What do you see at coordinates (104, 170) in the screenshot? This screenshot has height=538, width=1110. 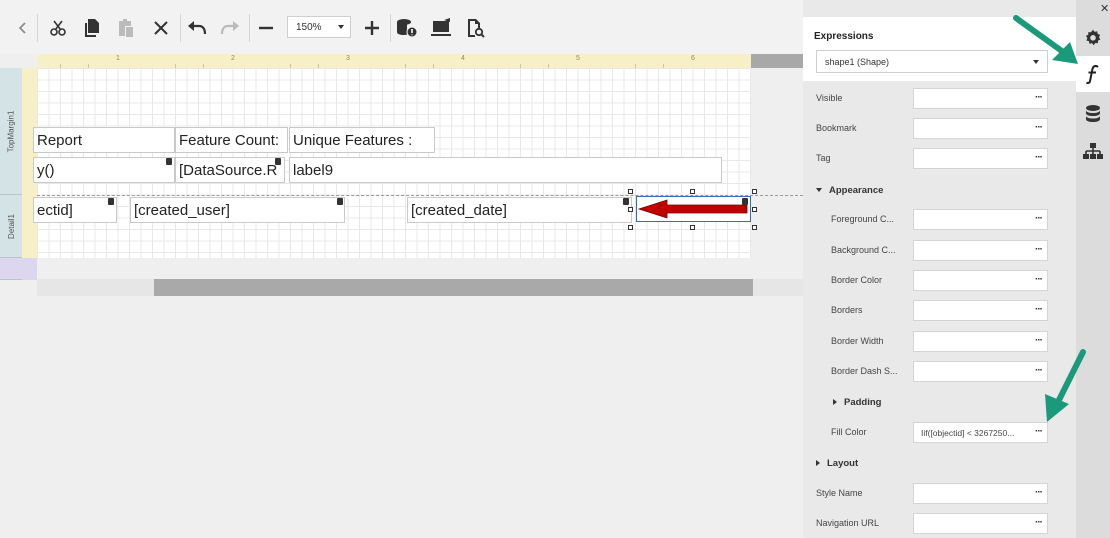 I see `function-cell: y()` at bounding box center [104, 170].